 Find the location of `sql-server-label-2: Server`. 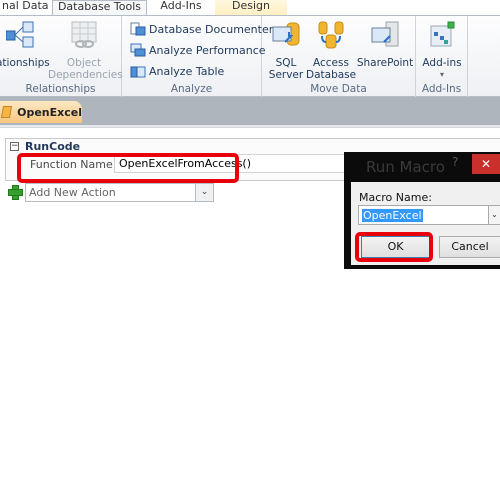

sql-server-label-2: Server is located at coordinates (286, 75).